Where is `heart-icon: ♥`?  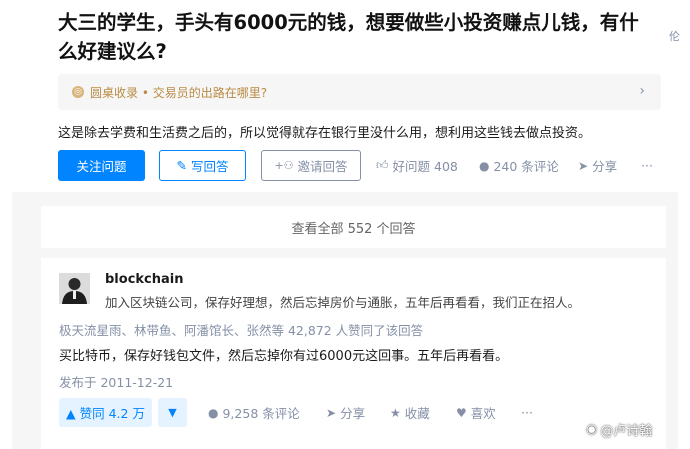
heart-icon: ♥ is located at coordinates (461, 412).